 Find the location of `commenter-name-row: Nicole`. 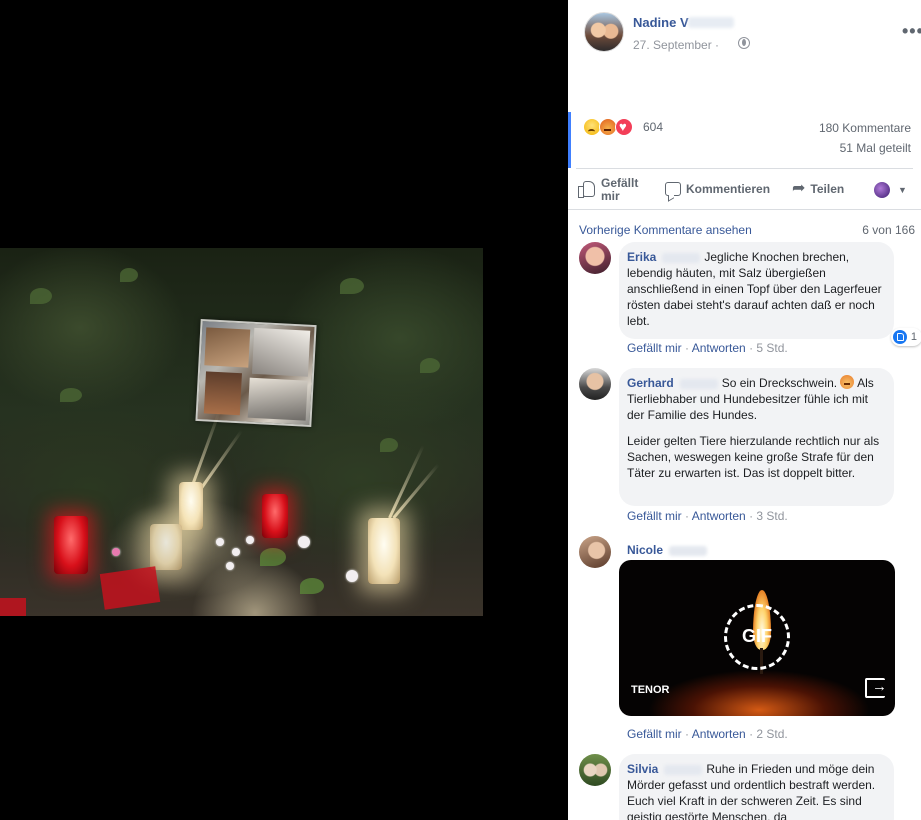

commenter-name-row: Nicole is located at coordinates (669, 550).